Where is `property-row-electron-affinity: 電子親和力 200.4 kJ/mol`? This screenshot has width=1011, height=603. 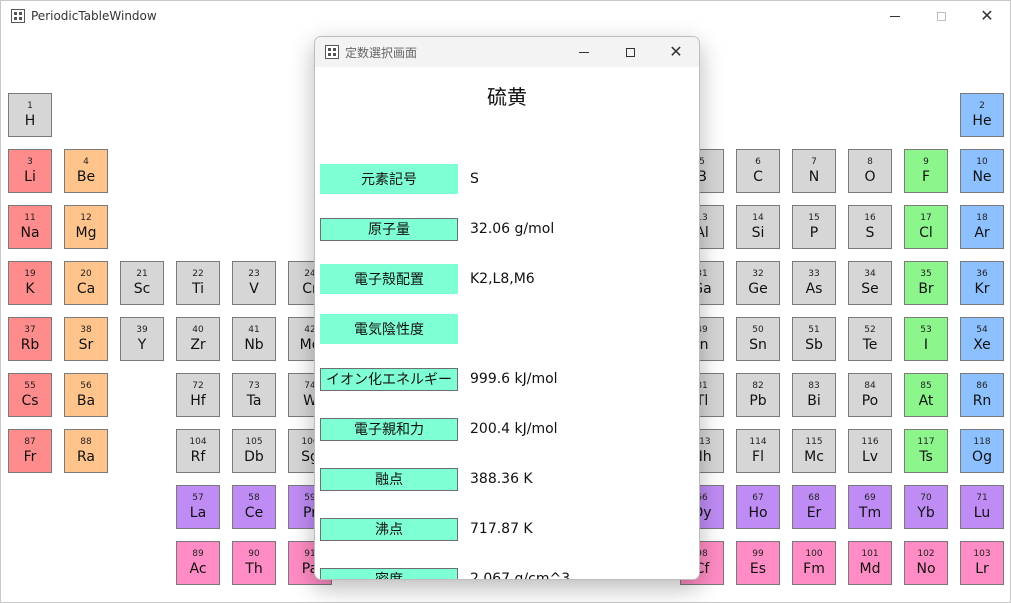 property-row-electron-affinity: 電子親和力 200.4 kJ/mol is located at coordinates (439, 429).